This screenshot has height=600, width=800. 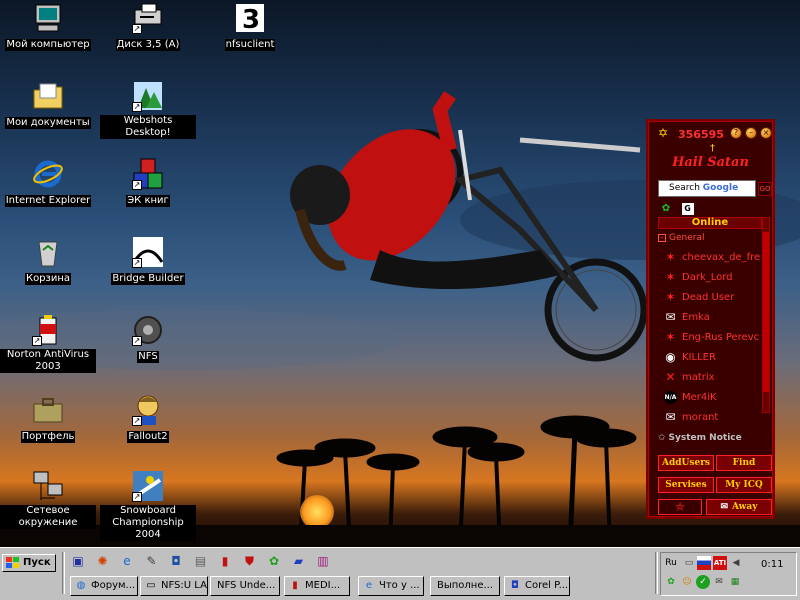 What do you see at coordinates (687, 582) in the screenshot?
I see `user-icon: ☺` at bounding box center [687, 582].